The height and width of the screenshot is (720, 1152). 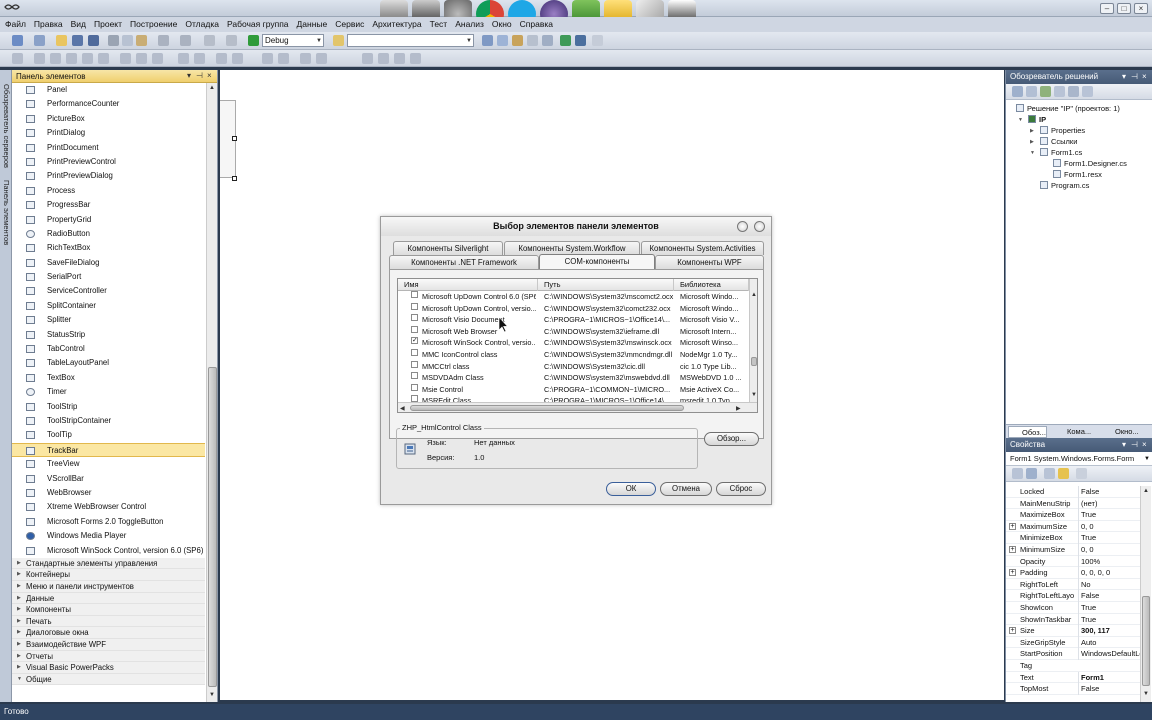 I want to click on toolbox-category: Данные, so click(x=108, y=598).